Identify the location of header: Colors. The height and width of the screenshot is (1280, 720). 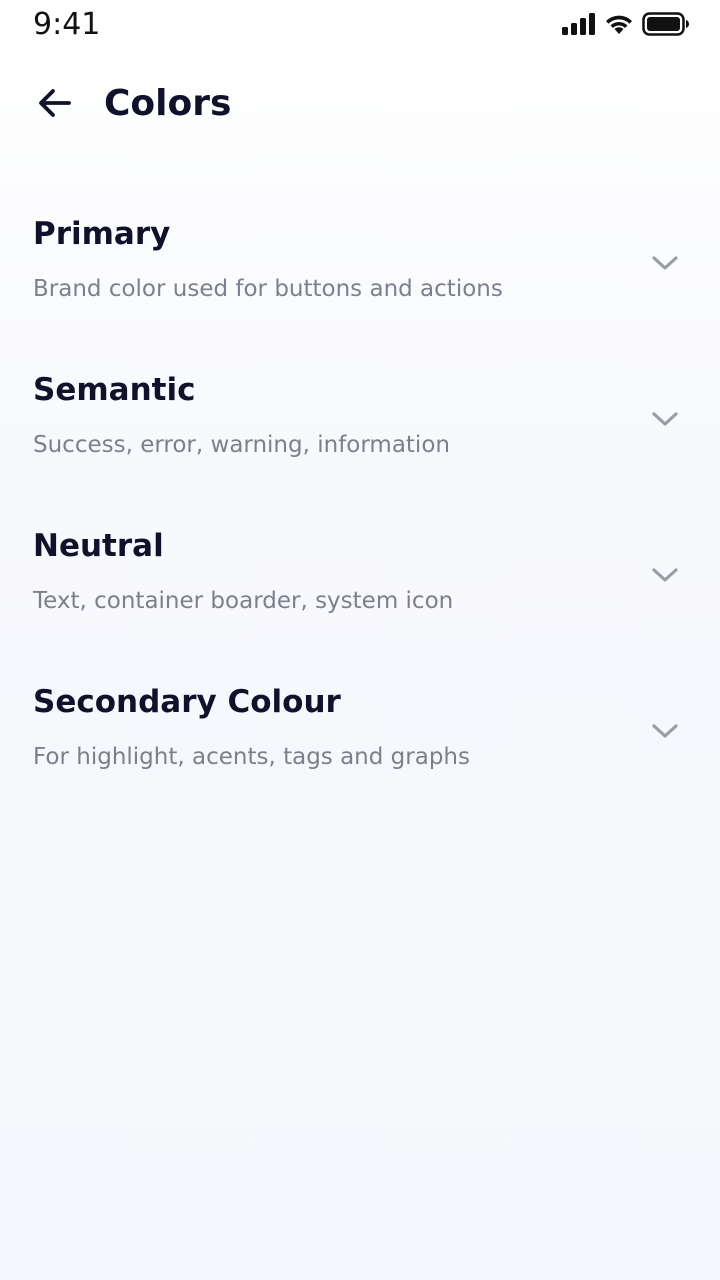
(360, 104).